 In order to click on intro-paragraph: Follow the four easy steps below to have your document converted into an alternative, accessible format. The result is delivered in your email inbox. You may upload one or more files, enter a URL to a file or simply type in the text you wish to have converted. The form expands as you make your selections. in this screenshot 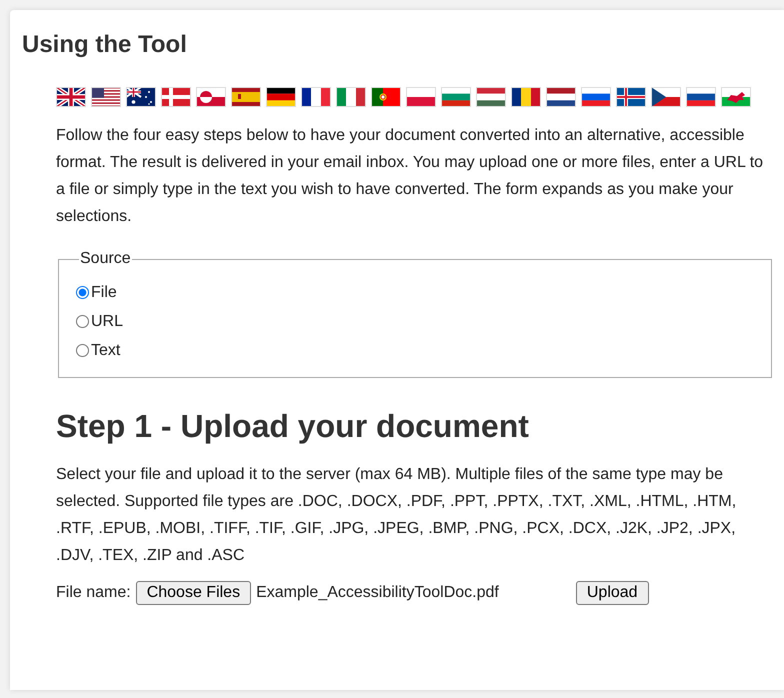, I will do `click(410, 176)`.